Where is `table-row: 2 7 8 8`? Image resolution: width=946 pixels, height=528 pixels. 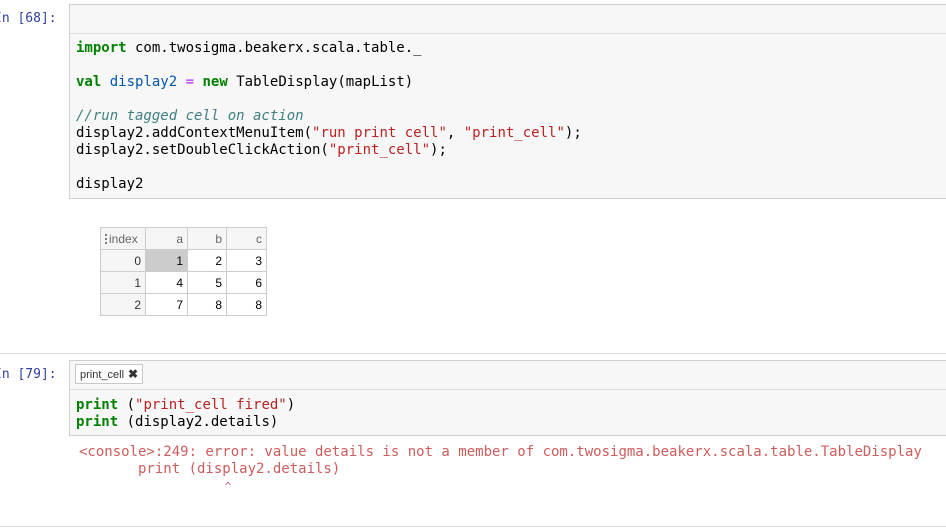 table-row: 2 7 8 8 is located at coordinates (183, 304).